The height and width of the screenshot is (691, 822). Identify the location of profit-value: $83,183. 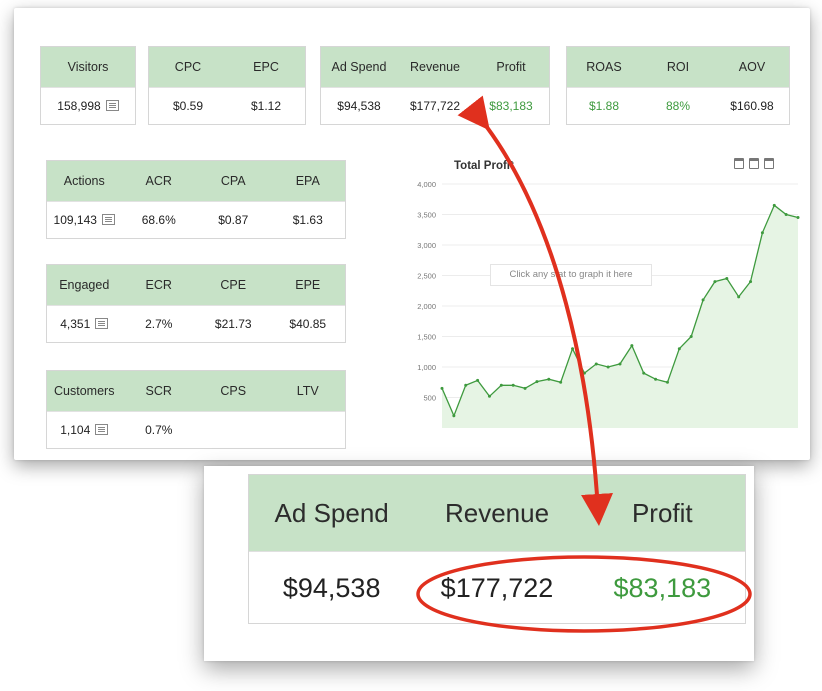
(511, 106).